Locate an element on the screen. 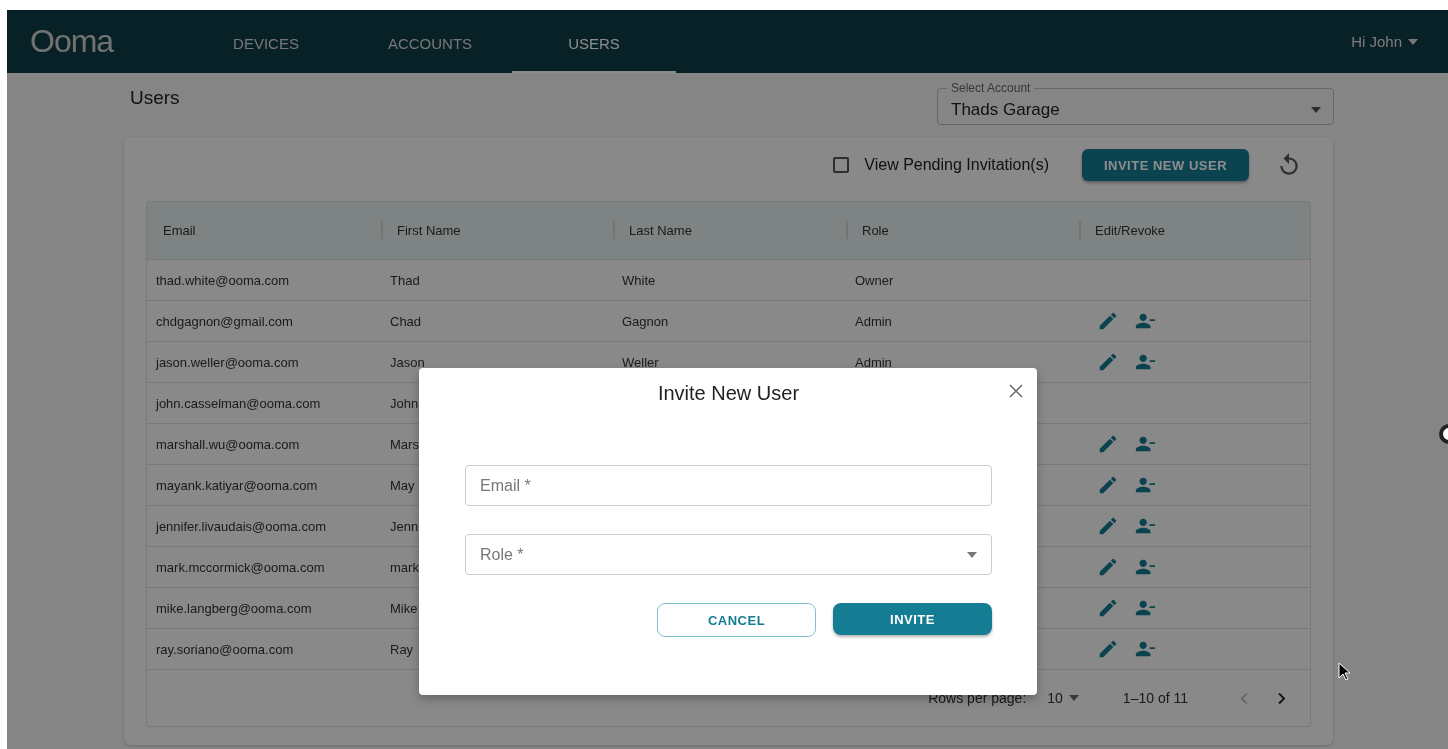  page-title: Users is located at coordinates (155, 98).